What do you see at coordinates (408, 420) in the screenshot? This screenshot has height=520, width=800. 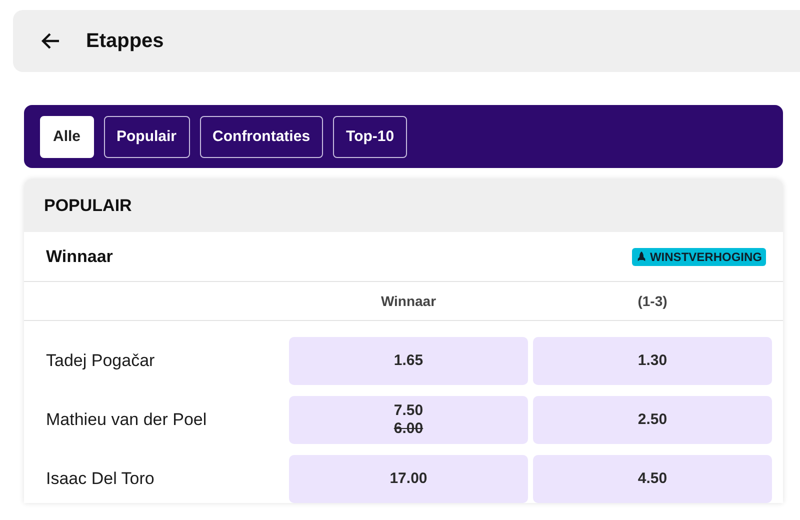 I see `odds-button: 7.50 6.00` at bounding box center [408, 420].